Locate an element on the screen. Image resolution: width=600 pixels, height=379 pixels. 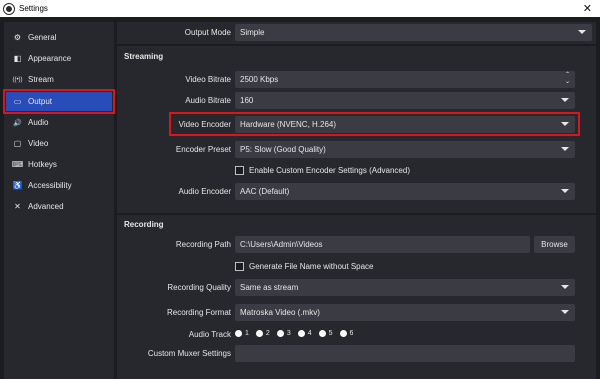
video-encoder-select: Hardware (NVENC, H.264) is located at coordinates (405, 124).